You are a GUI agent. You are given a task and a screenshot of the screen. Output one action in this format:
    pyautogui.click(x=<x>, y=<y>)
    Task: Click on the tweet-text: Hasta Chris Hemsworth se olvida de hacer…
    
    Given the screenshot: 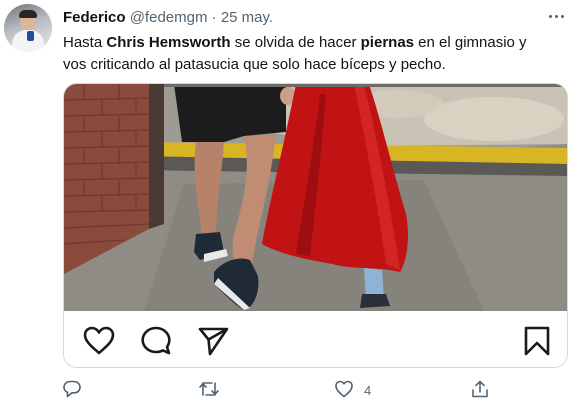 What is the action you would take?
    pyautogui.click(x=303, y=54)
    